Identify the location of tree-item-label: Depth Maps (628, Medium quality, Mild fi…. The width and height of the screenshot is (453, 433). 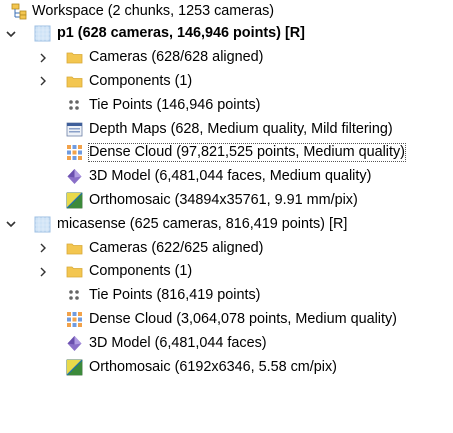
(241, 128).